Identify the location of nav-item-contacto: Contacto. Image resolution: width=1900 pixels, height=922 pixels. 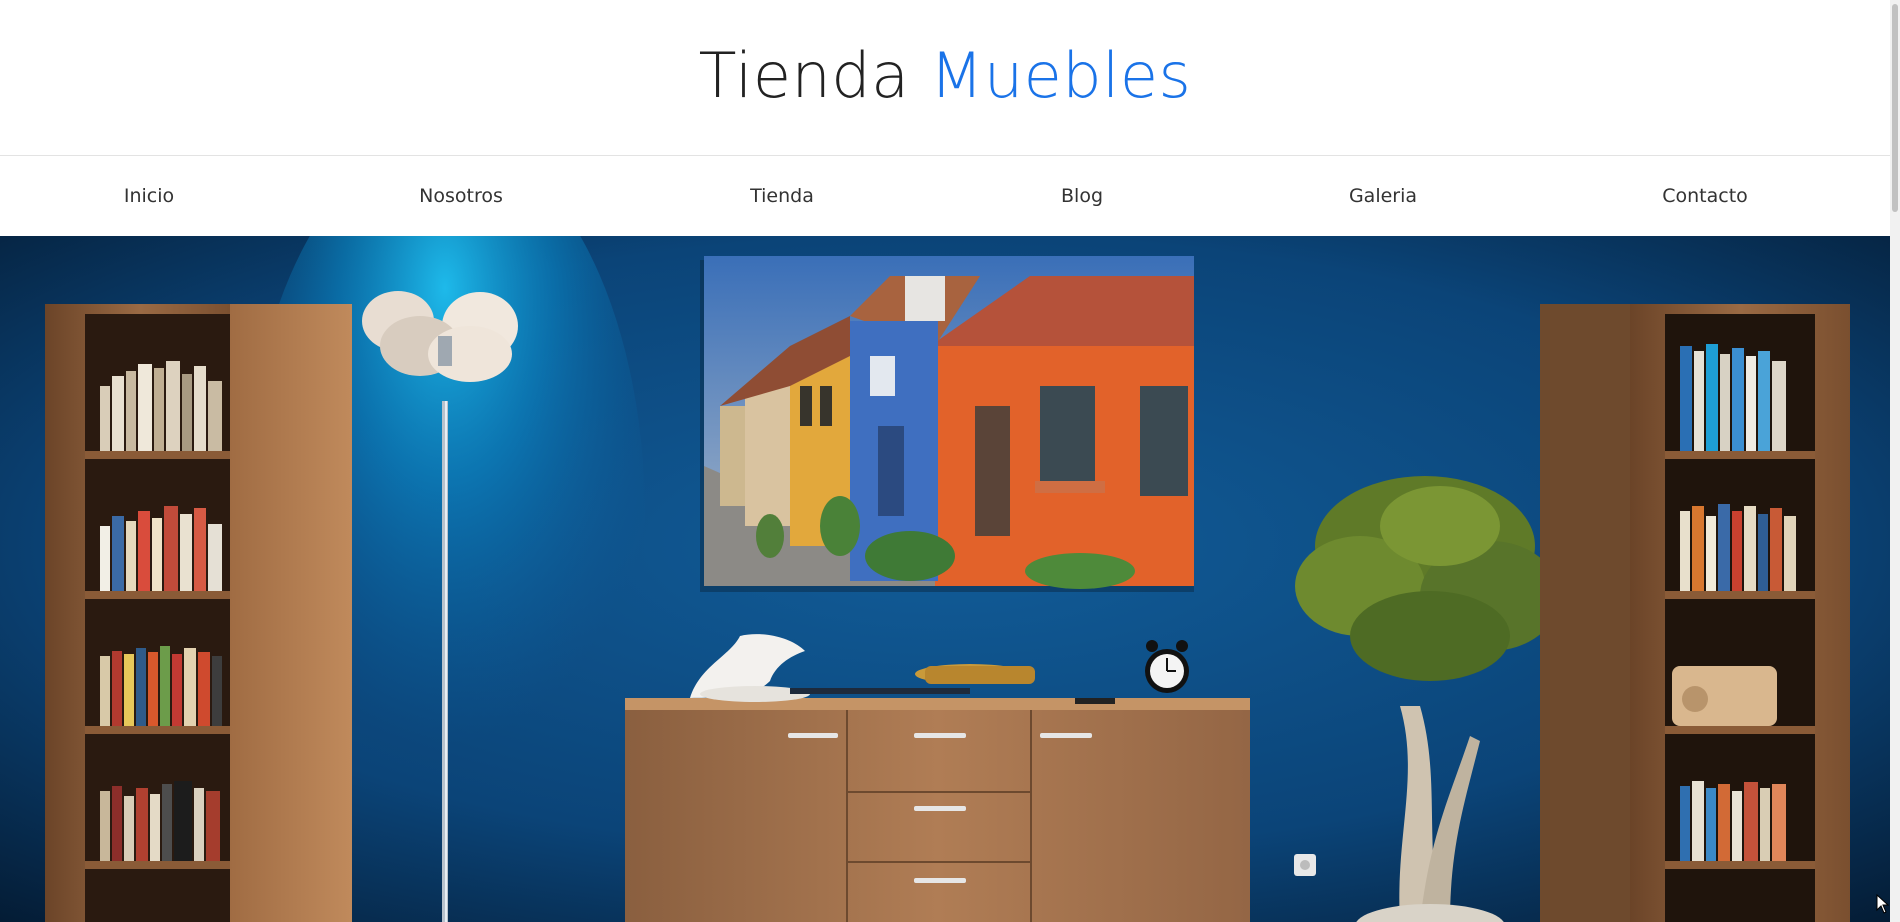
(1705, 196).